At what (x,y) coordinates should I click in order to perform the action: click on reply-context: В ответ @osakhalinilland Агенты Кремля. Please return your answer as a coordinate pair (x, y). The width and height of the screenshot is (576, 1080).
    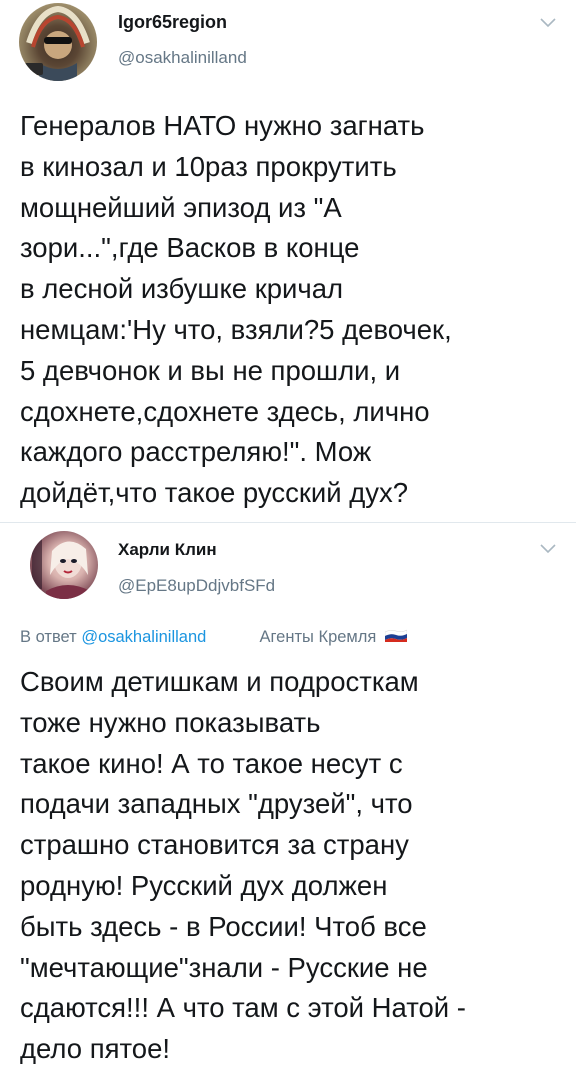
    Looking at the image, I should click on (213, 637).